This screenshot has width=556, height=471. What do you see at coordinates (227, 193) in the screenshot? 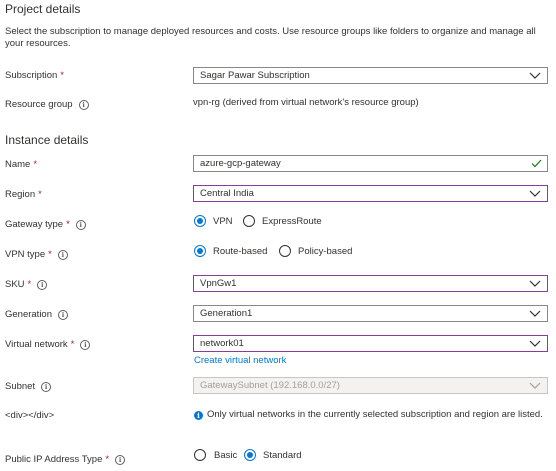
I see `region-value: Central India` at bounding box center [227, 193].